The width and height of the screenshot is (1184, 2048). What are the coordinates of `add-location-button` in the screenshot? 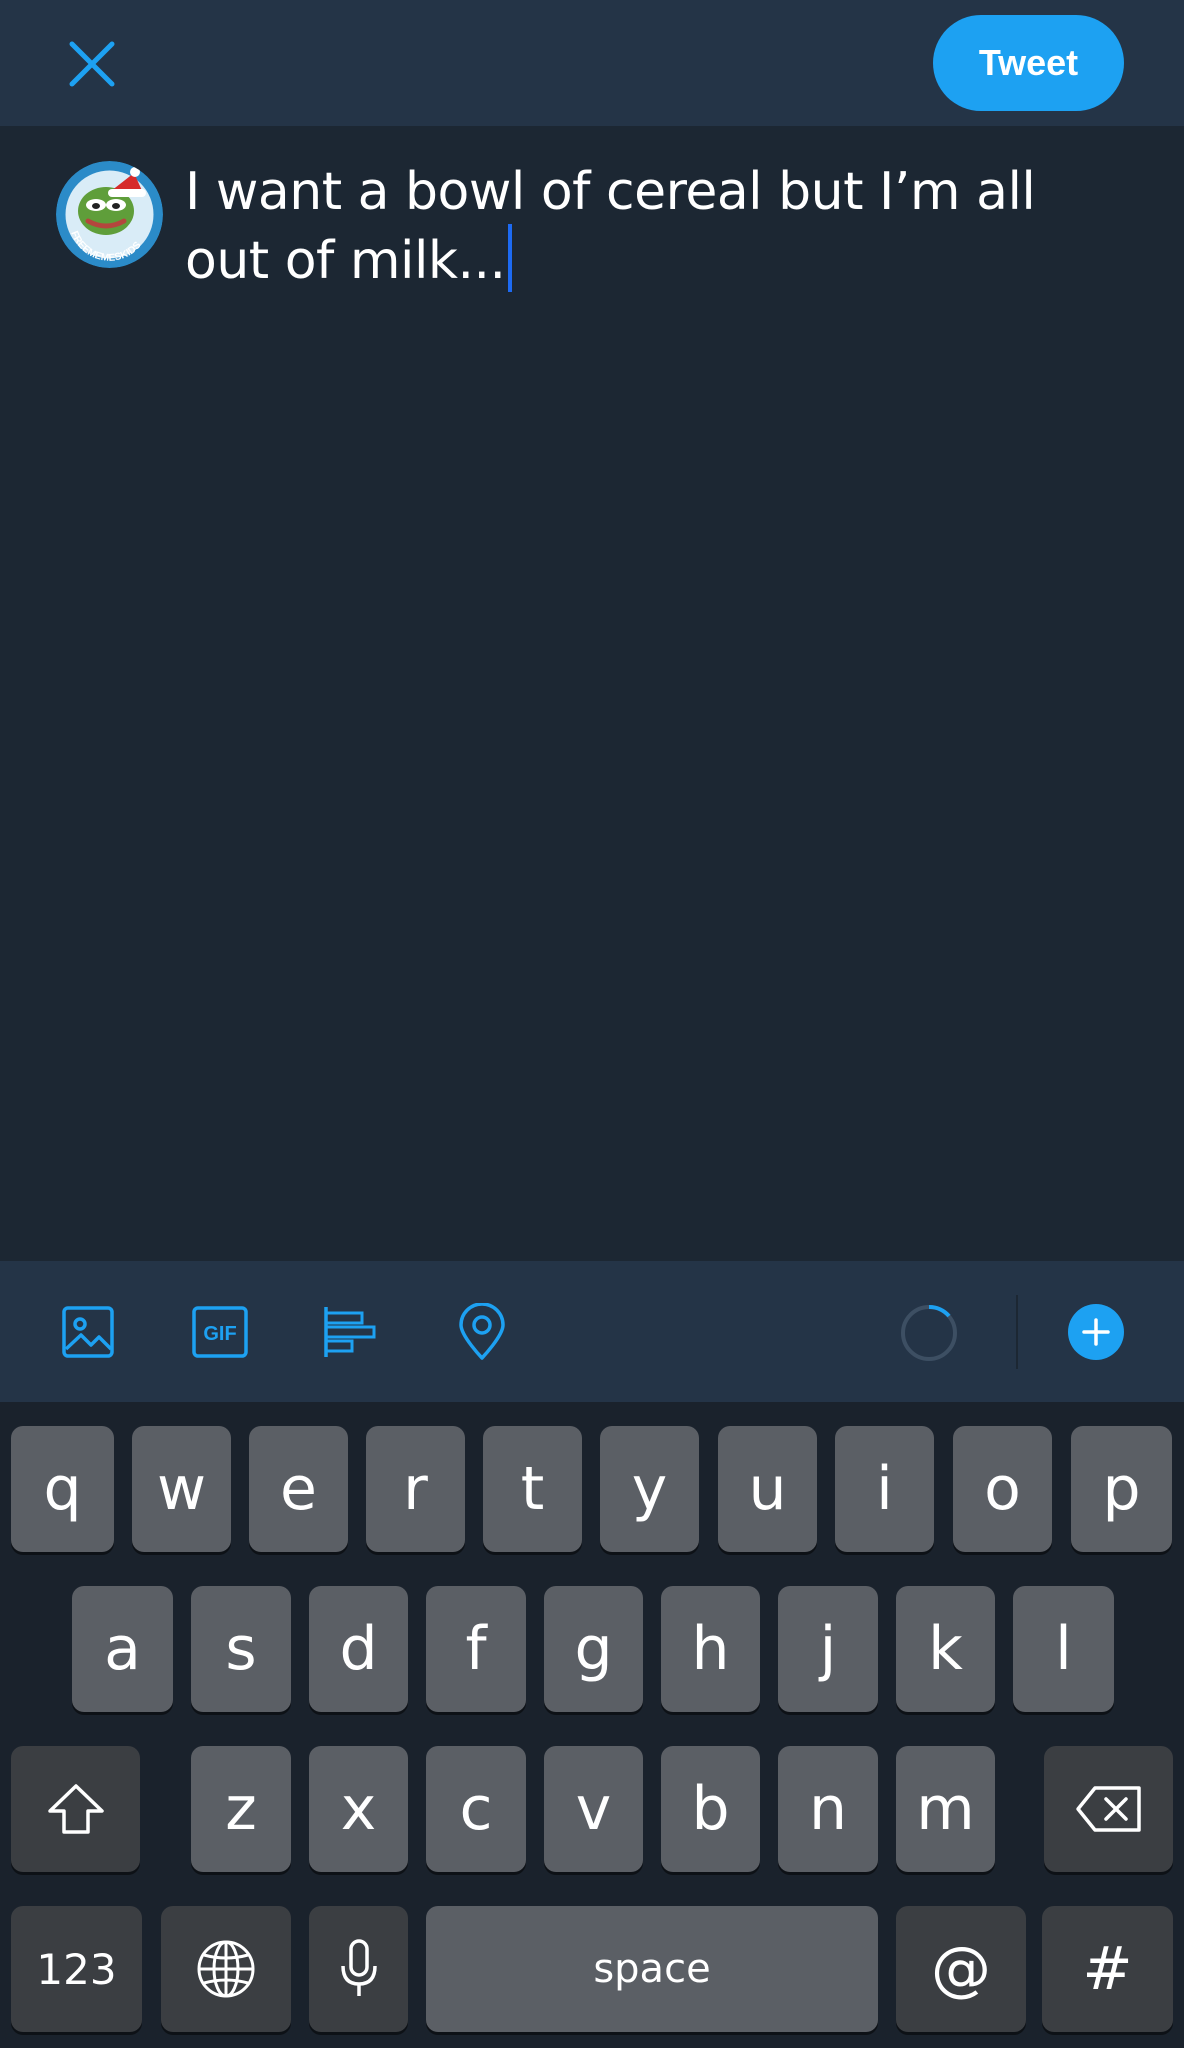 It's located at (482, 1334).